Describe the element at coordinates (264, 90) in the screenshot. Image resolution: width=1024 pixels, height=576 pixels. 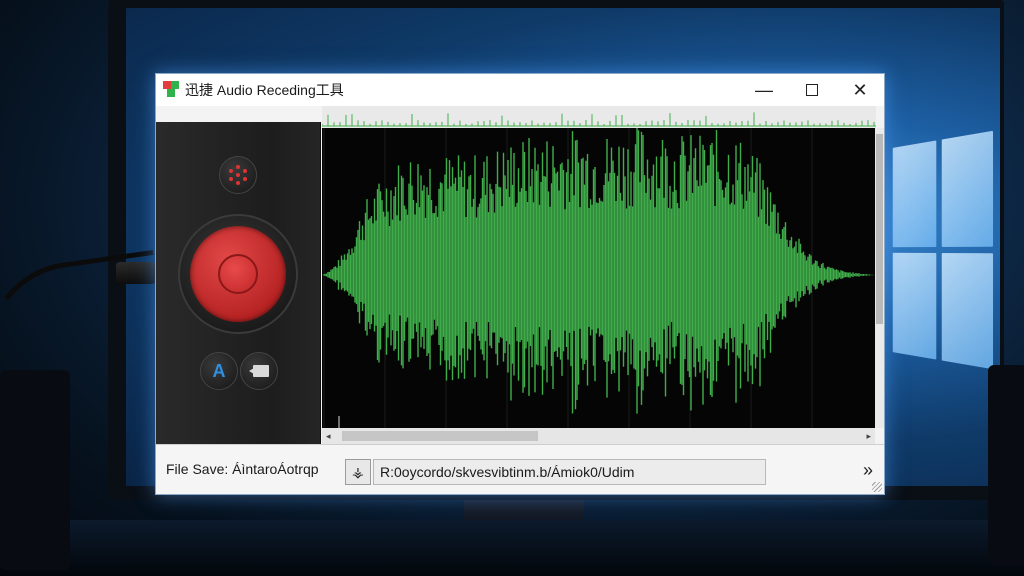
I see `window-title: 迅捷 Audio Receding工具` at that location.